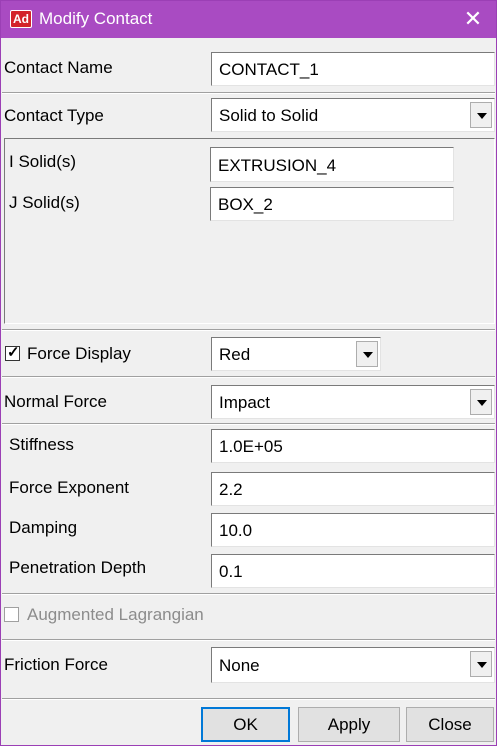 The height and width of the screenshot is (746, 497). Describe the element at coordinates (231, 571) in the screenshot. I see `penetration-depth-value: 0.1` at that location.